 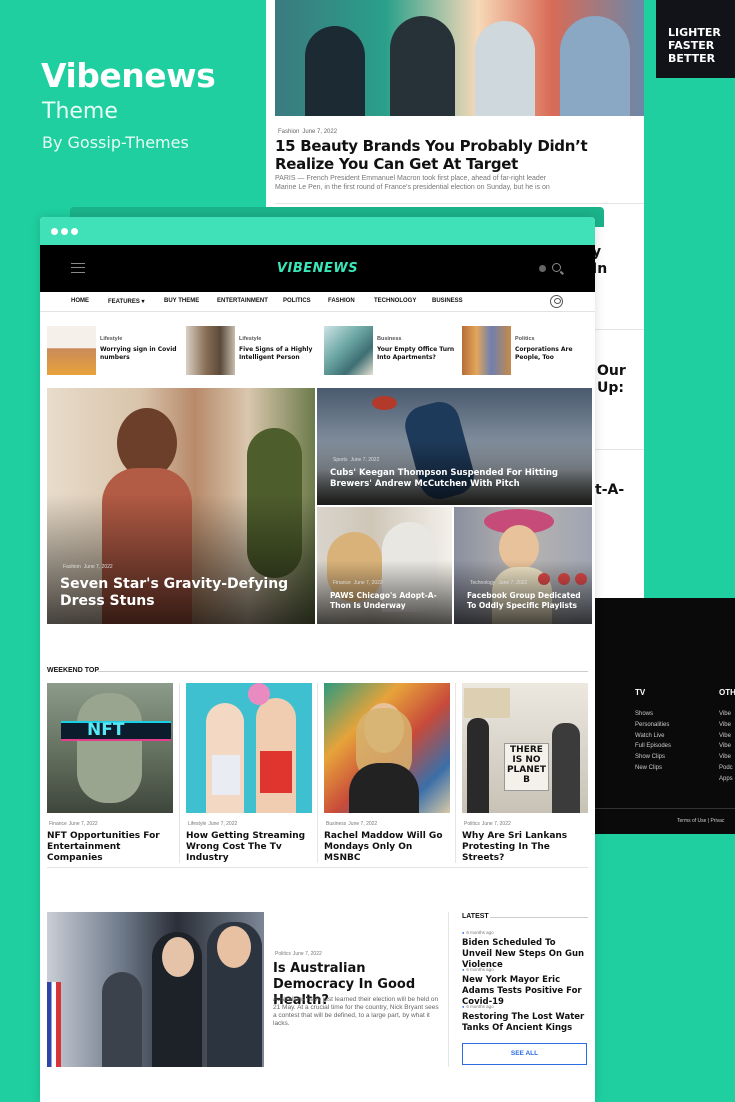 I want to click on nft-text: NFT, so click(x=106, y=730).